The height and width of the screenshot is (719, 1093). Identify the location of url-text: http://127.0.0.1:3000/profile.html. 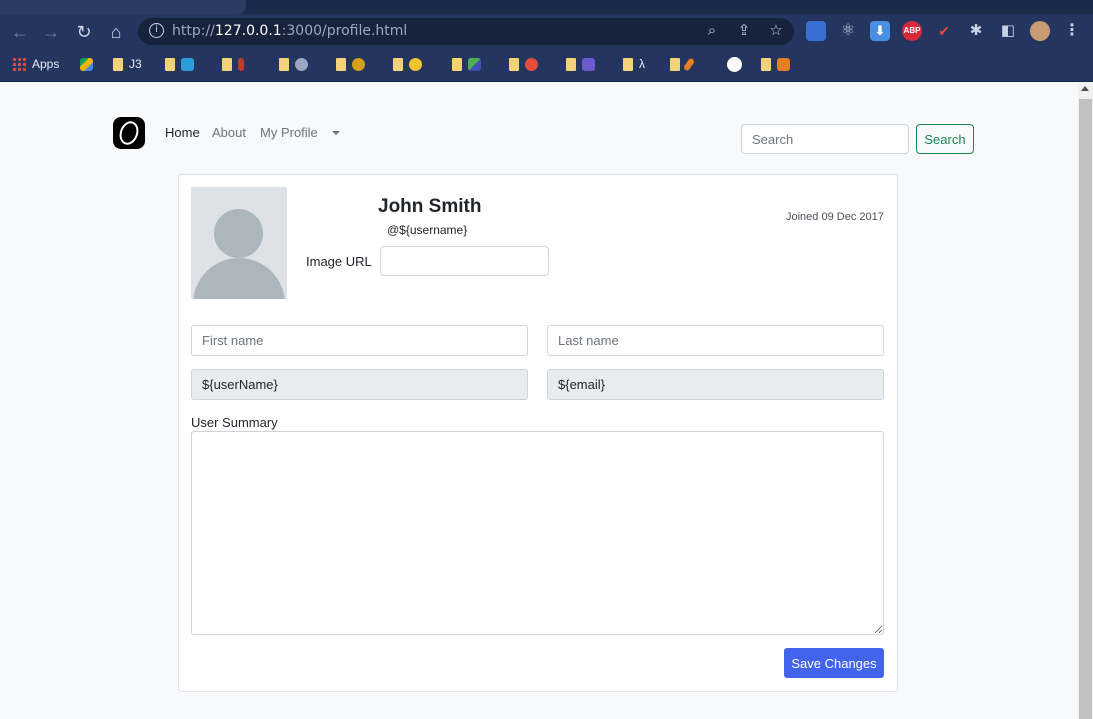
(289, 31).